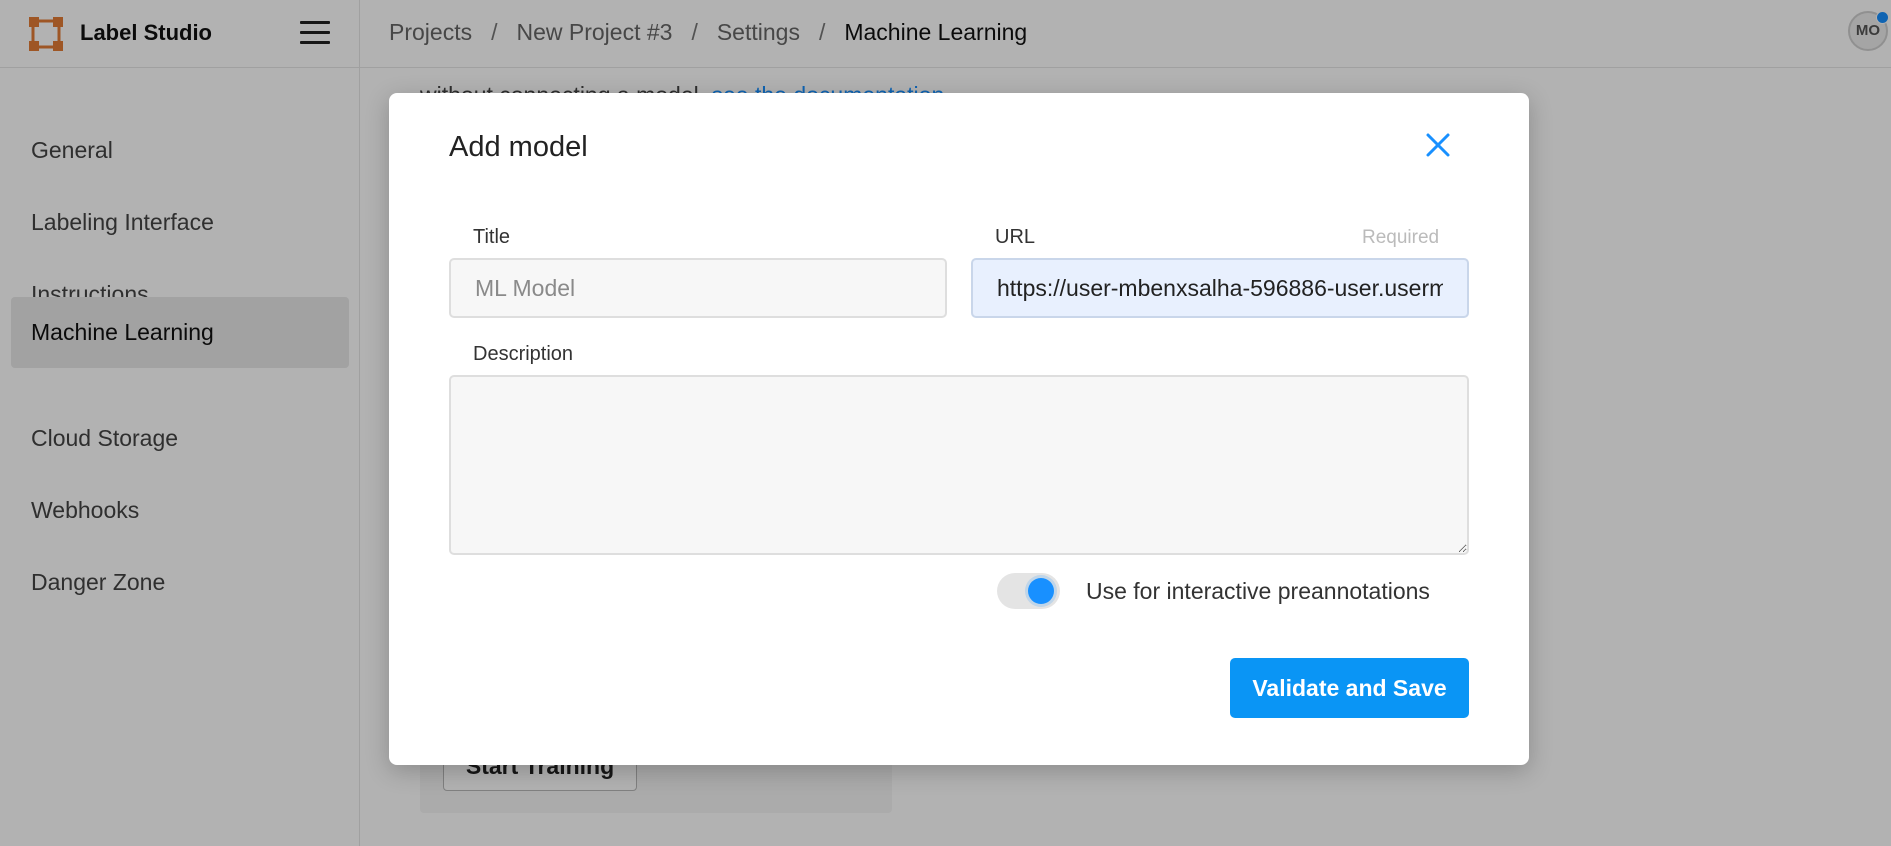  Describe the element at coordinates (523, 354) in the screenshot. I see `description-label: Description` at that location.